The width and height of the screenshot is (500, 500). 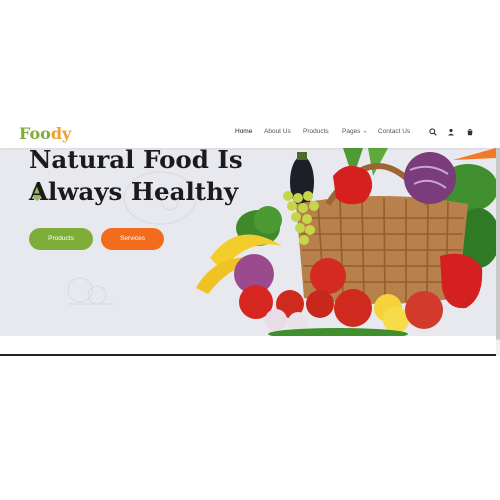 What do you see at coordinates (498, 235) in the screenshot?
I see `scrollbar-thumb` at bounding box center [498, 235].